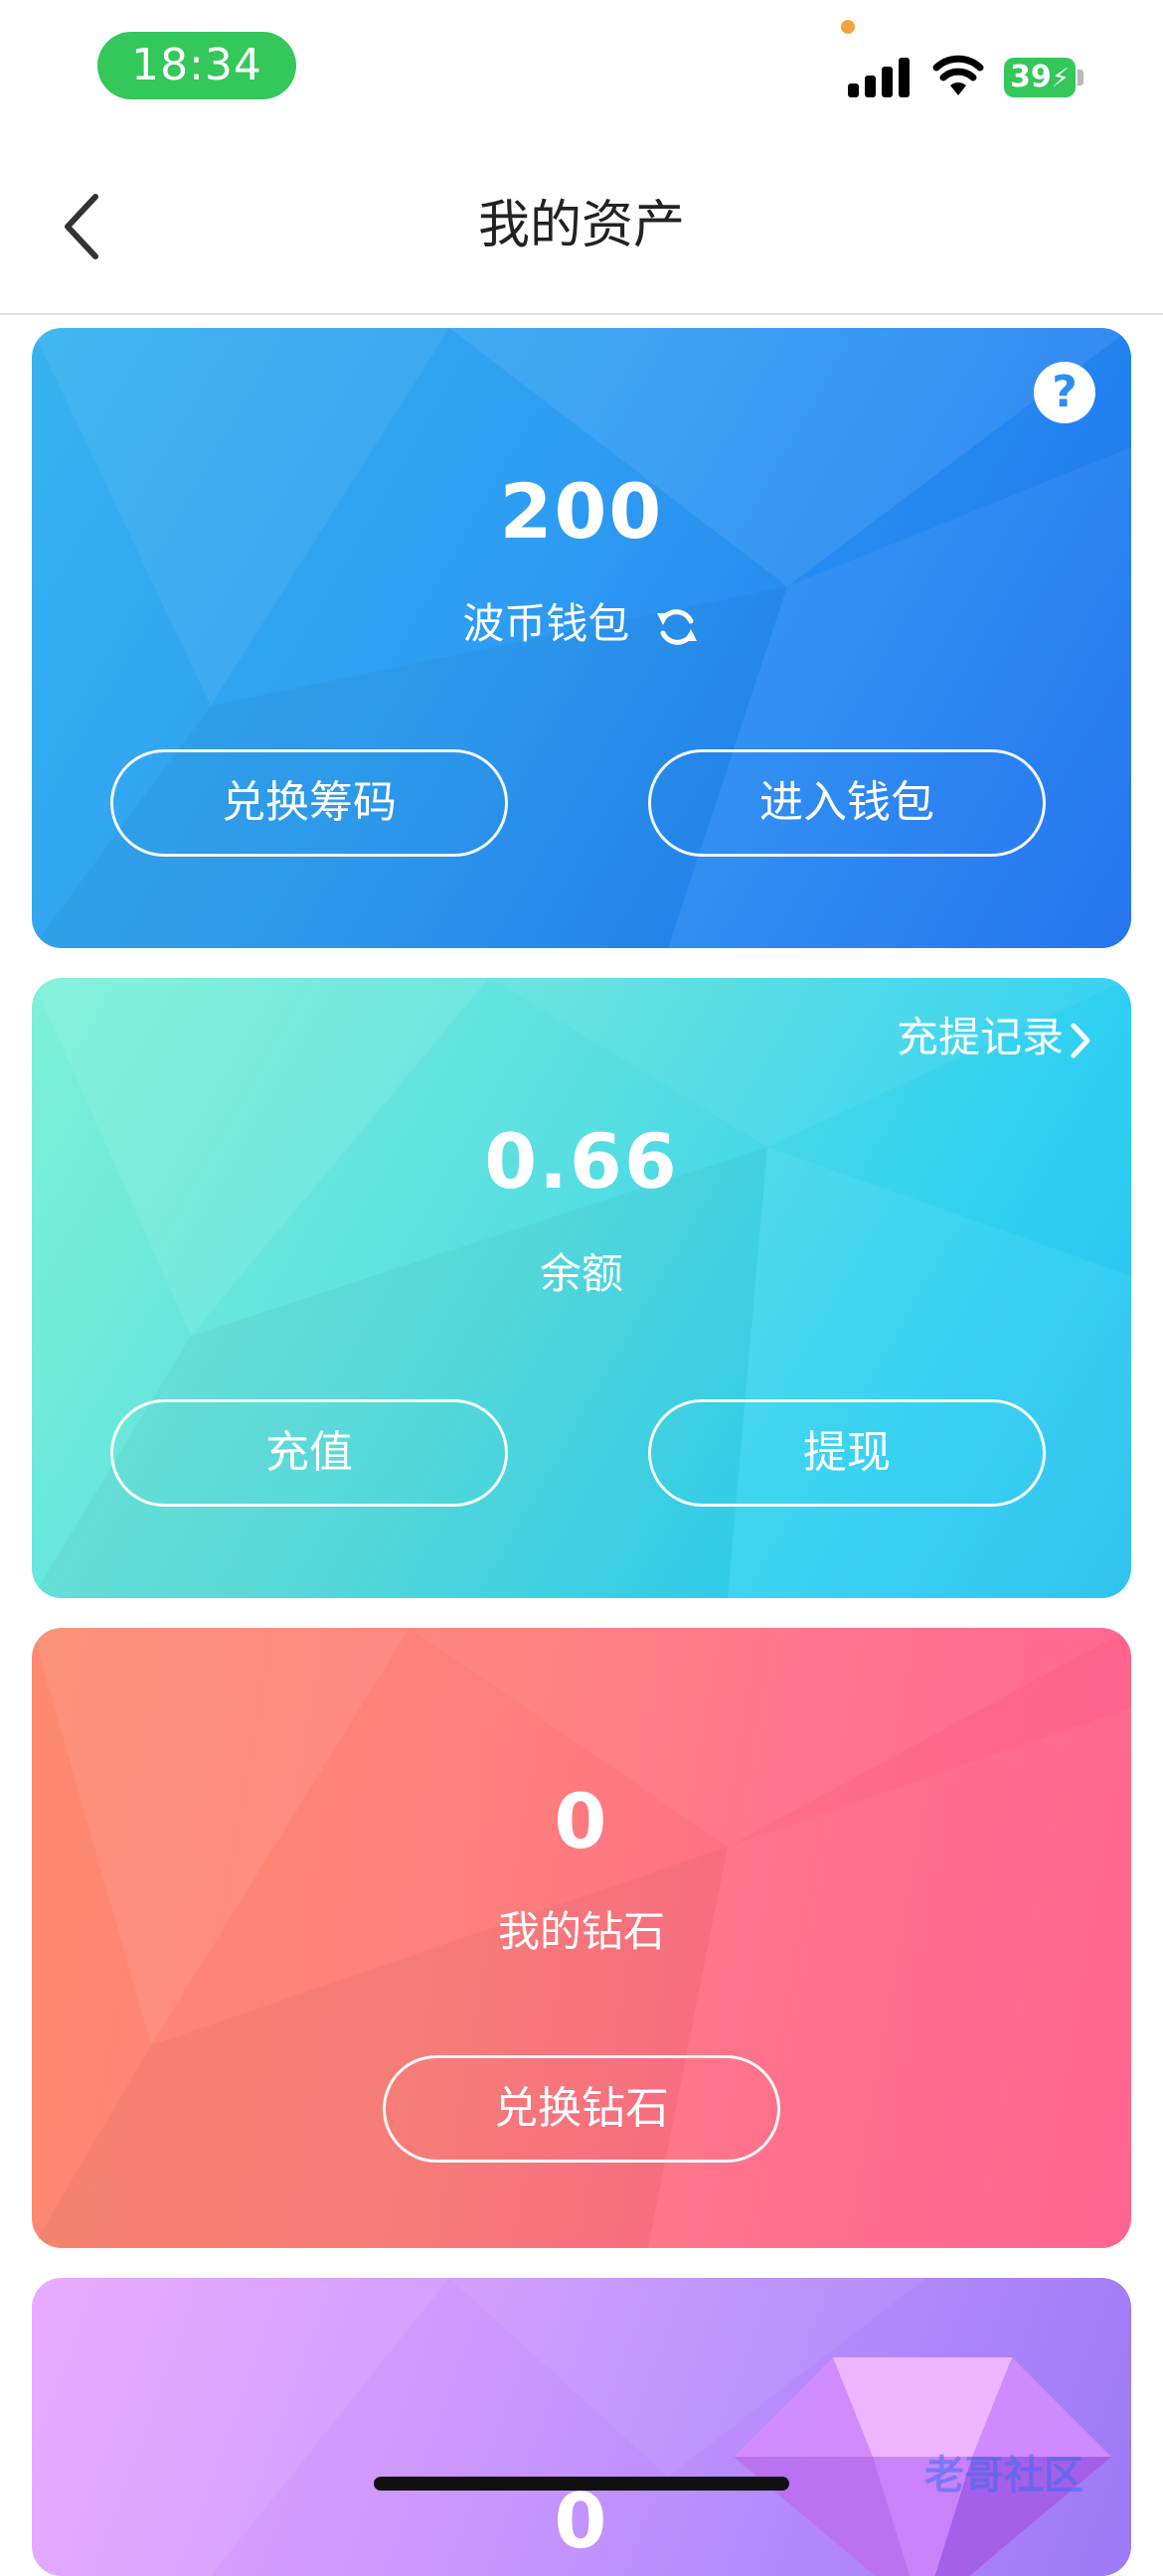  What do you see at coordinates (1080, 77) in the screenshot?
I see `battery-tip` at bounding box center [1080, 77].